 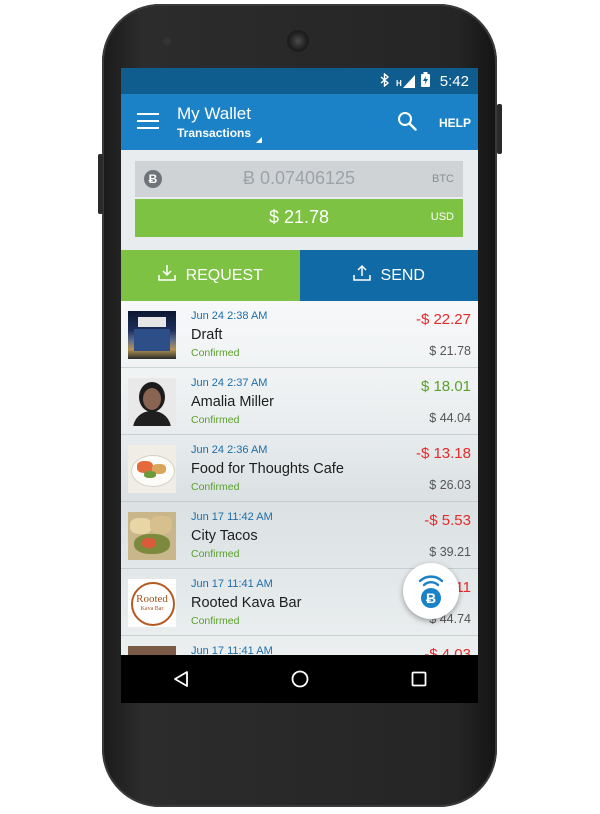 I want to click on transaction-fiat-balance: $ 39.21, so click(x=450, y=552).